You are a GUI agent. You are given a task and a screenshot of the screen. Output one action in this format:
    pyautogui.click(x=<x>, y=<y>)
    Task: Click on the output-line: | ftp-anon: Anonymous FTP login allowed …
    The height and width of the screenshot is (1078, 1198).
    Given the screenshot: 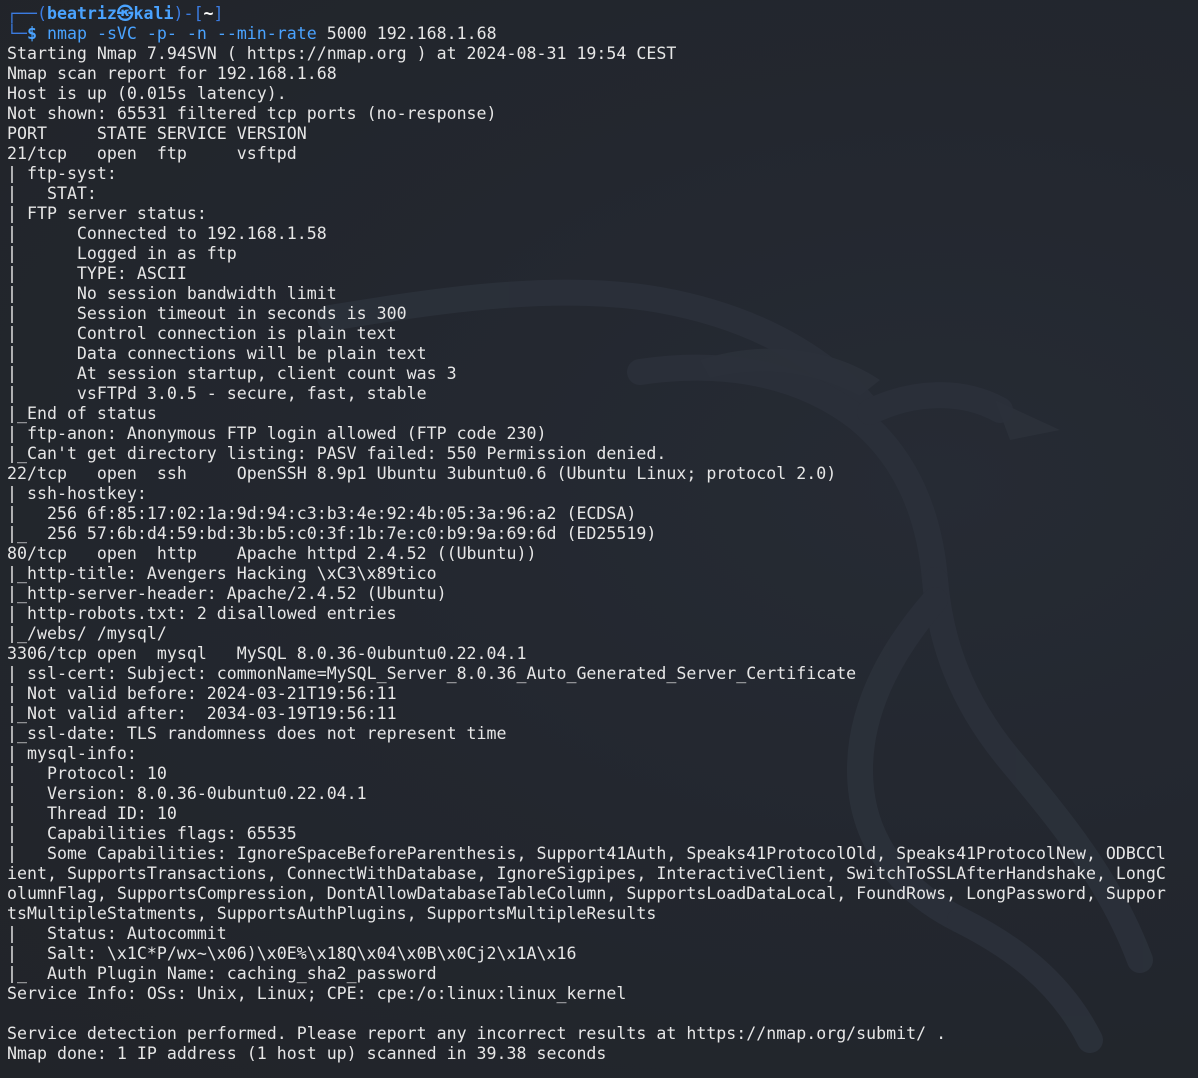 What is the action you would take?
    pyautogui.click(x=277, y=433)
    